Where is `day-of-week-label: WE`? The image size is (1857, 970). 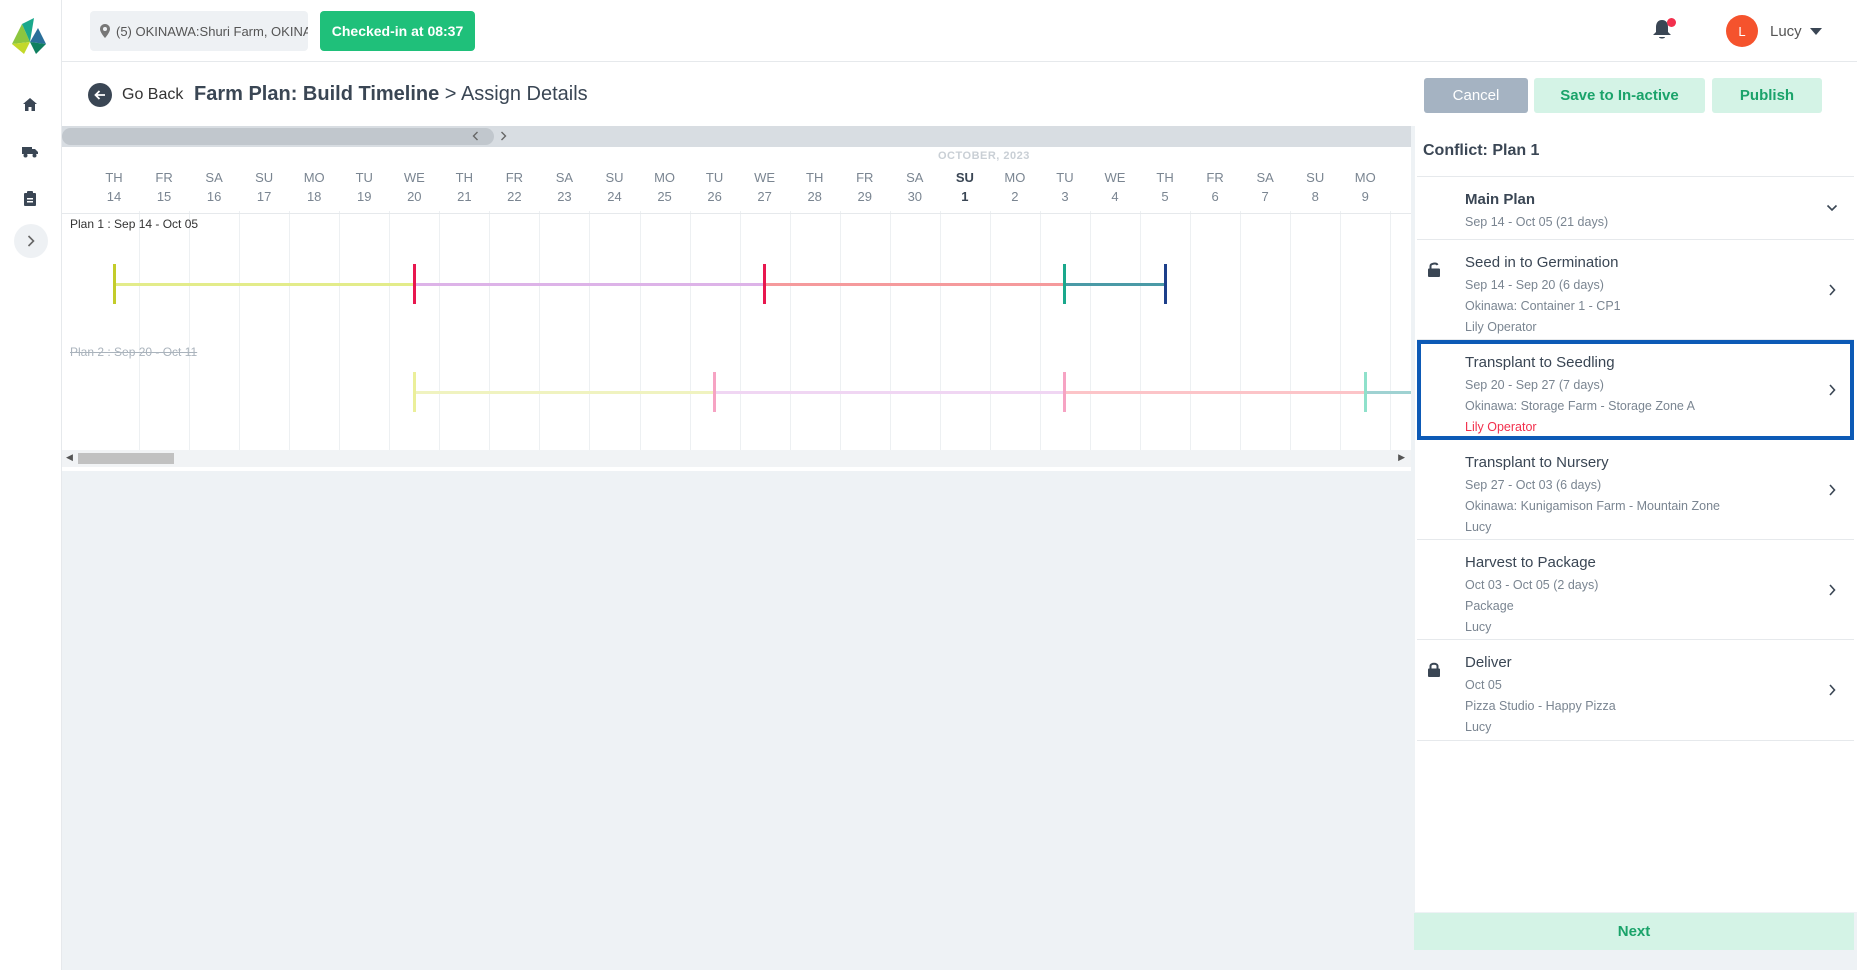
day-of-week-label: WE is located at coordinates (414, 177).